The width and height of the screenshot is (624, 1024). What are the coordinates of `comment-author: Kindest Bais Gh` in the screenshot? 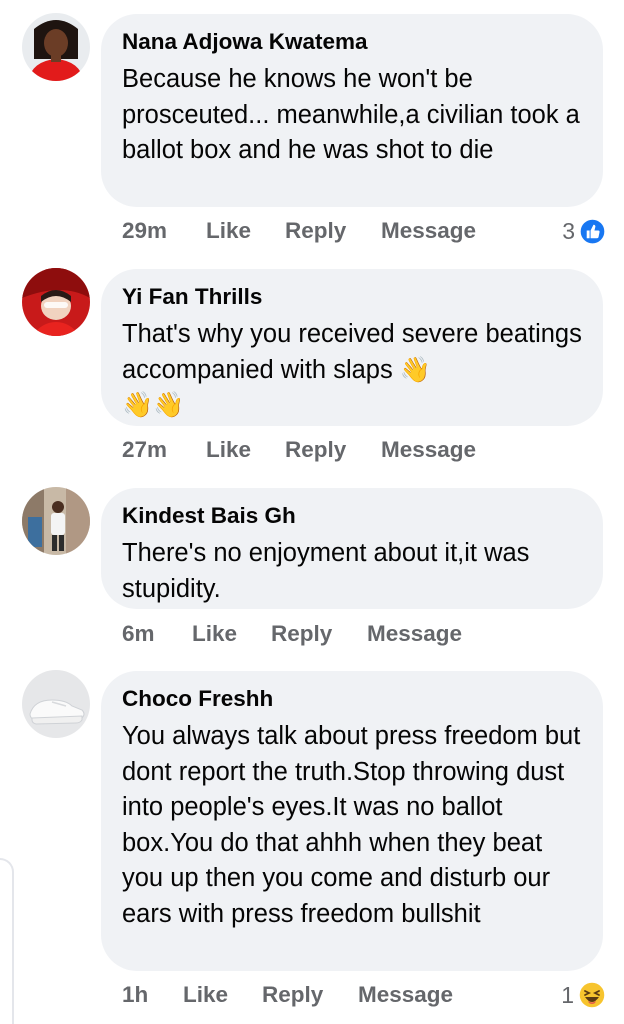 It's located at (352, 516).